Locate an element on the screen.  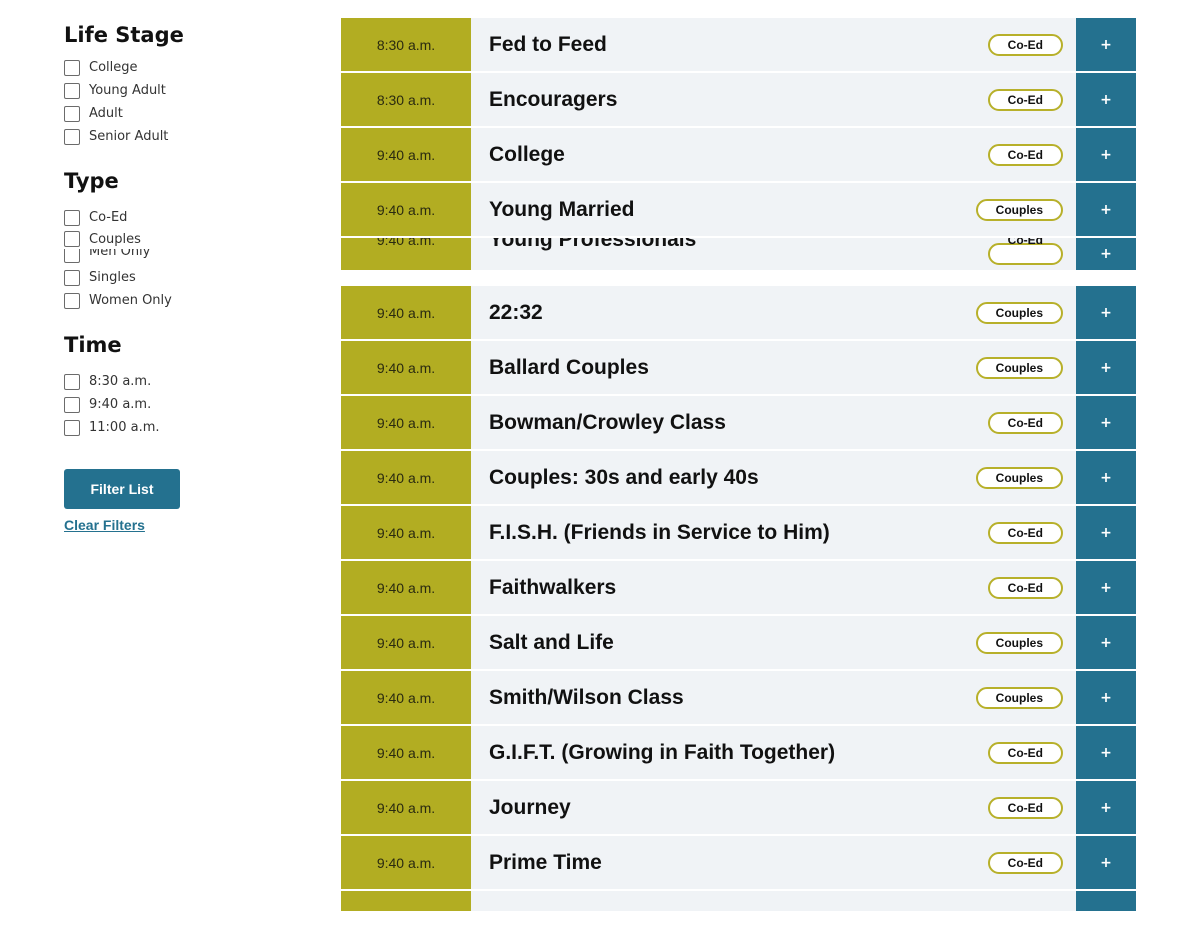
class-name: Smith/Wilson Class is located at coordinates (586, 697).